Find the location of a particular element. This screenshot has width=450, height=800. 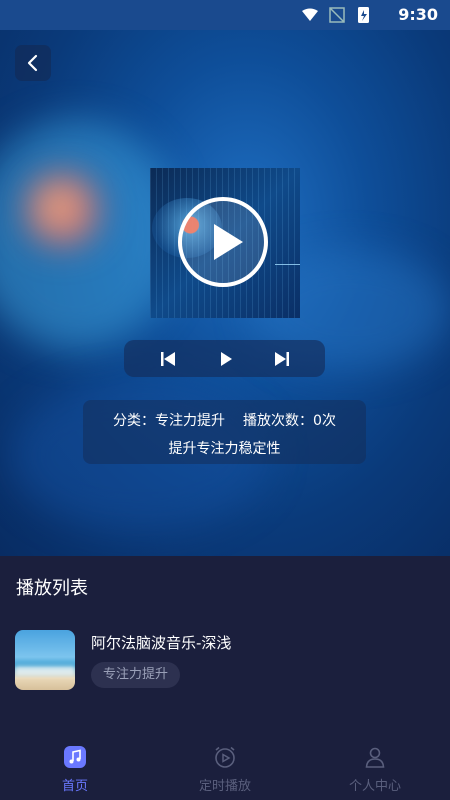

alarm-clock-icon is located at coordinates (225, 757).